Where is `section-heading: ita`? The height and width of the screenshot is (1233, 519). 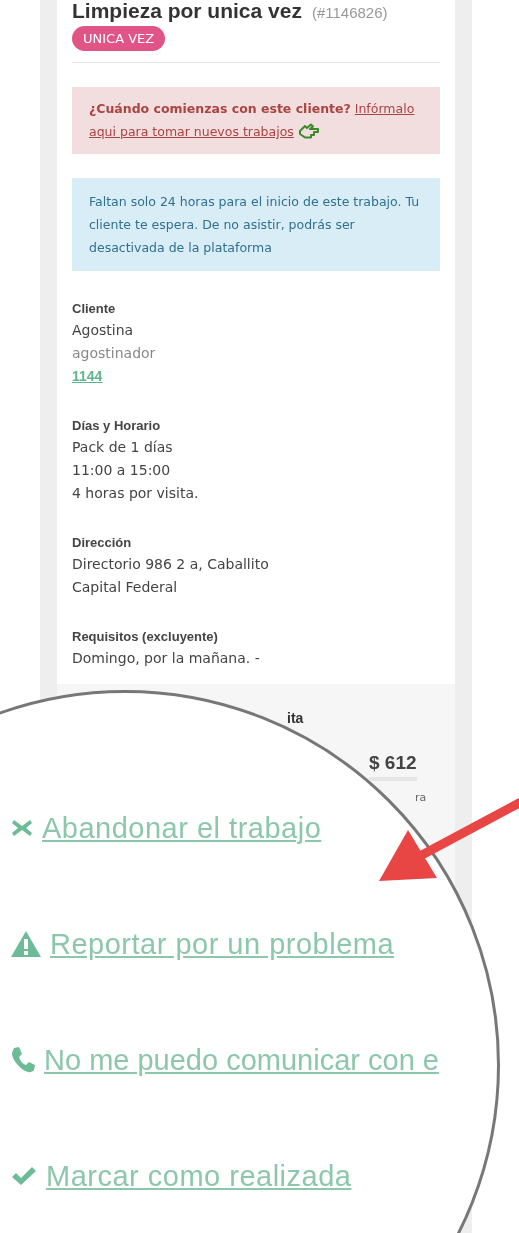 section-heading: ita is located at coordinates (295, 718).